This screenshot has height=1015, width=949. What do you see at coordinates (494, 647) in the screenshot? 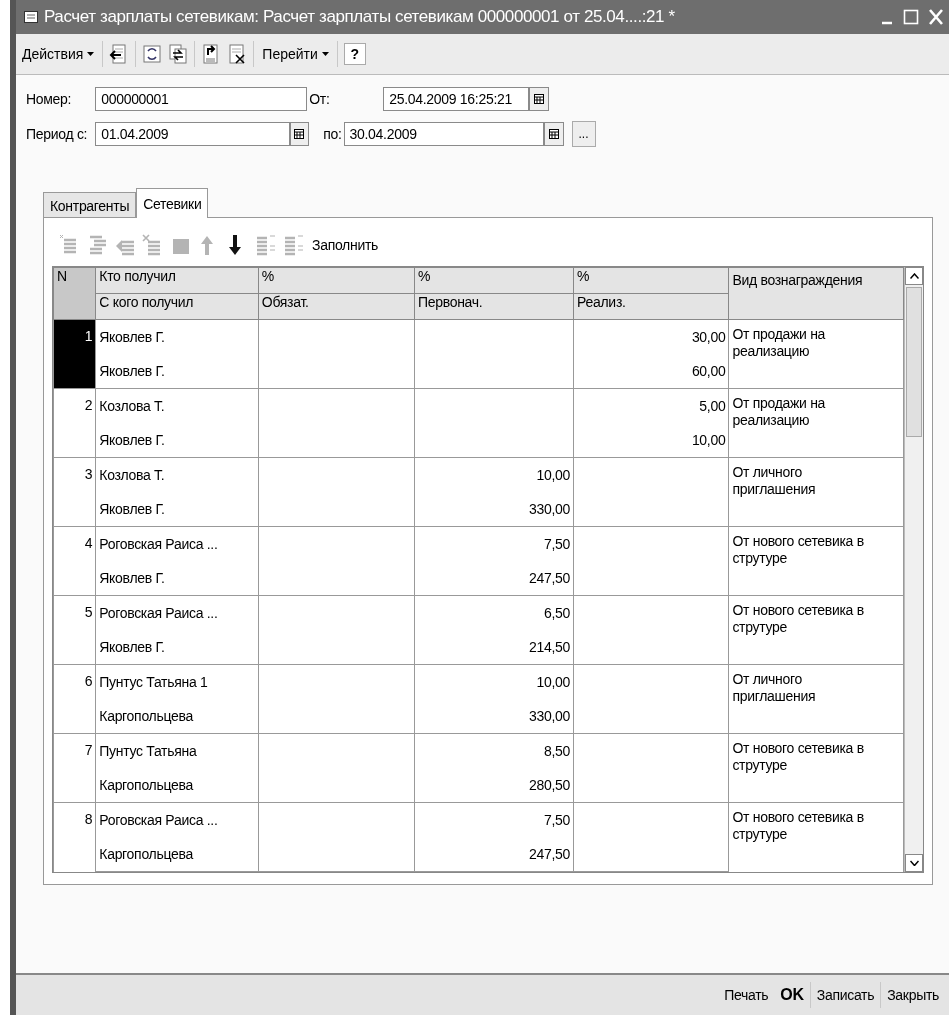
I see `table-cell: 214,50` at bounding box center [494, 647].